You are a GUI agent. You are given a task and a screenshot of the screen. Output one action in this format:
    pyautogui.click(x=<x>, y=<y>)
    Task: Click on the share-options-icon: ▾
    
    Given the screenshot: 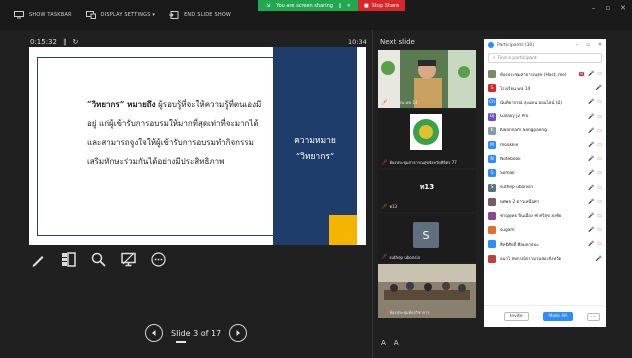 What is the action you would take?
    pyautogui.click(x=348, y=6)
    